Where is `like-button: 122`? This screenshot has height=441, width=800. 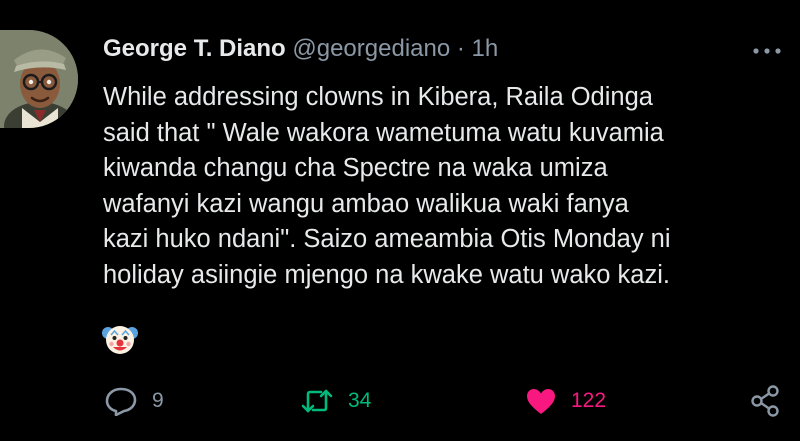 like-button: 122 is located at coordinates (565, 401).